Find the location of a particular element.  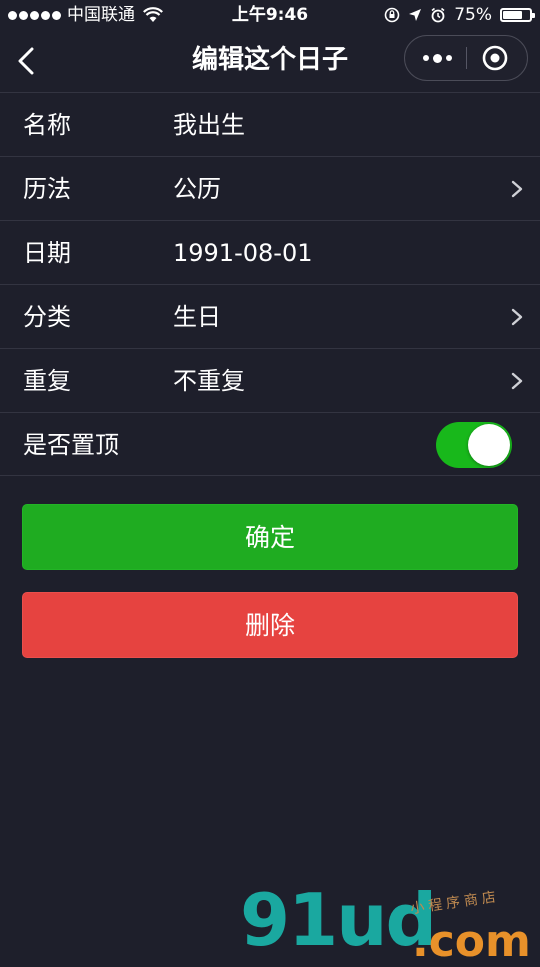

status-bar: 中国联通 上午9:46 75% is located at coordinates (270, 15).